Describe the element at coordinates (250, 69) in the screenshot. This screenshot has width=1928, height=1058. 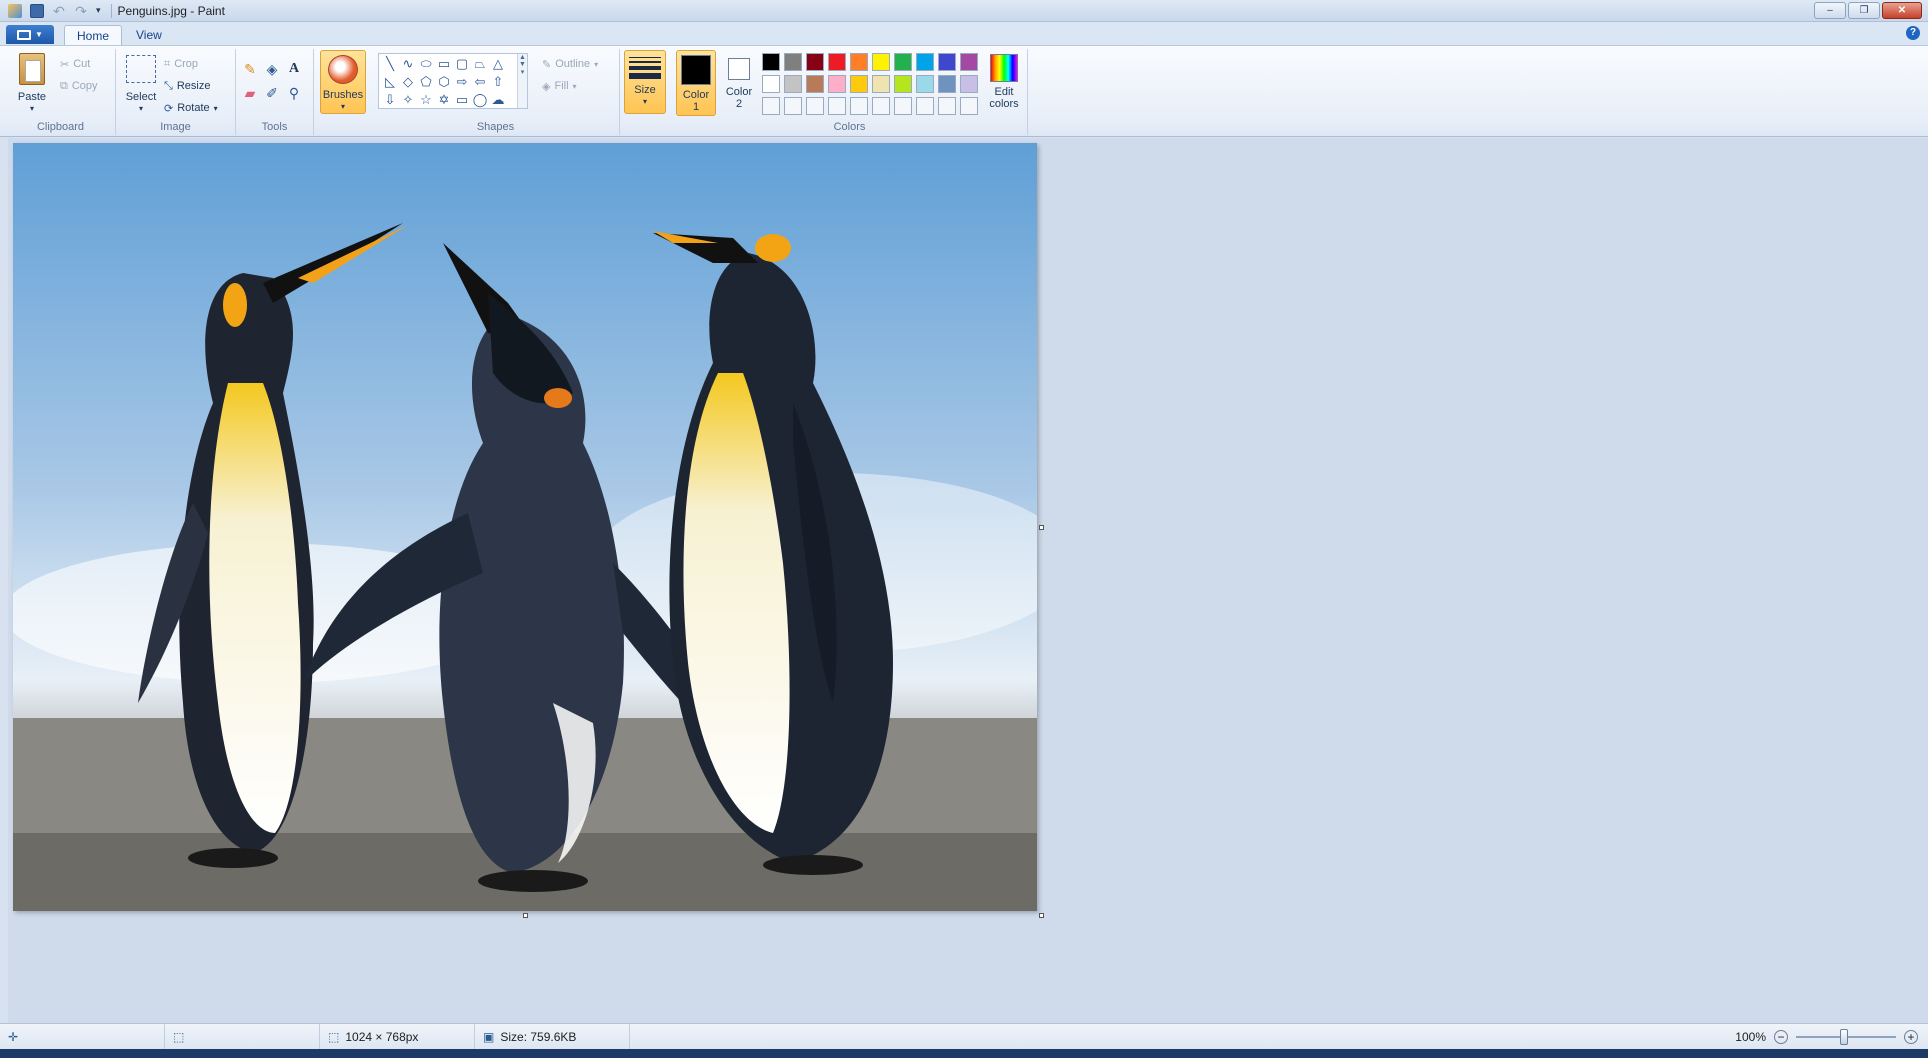
I see `pencil-icon: ✎` at that location.